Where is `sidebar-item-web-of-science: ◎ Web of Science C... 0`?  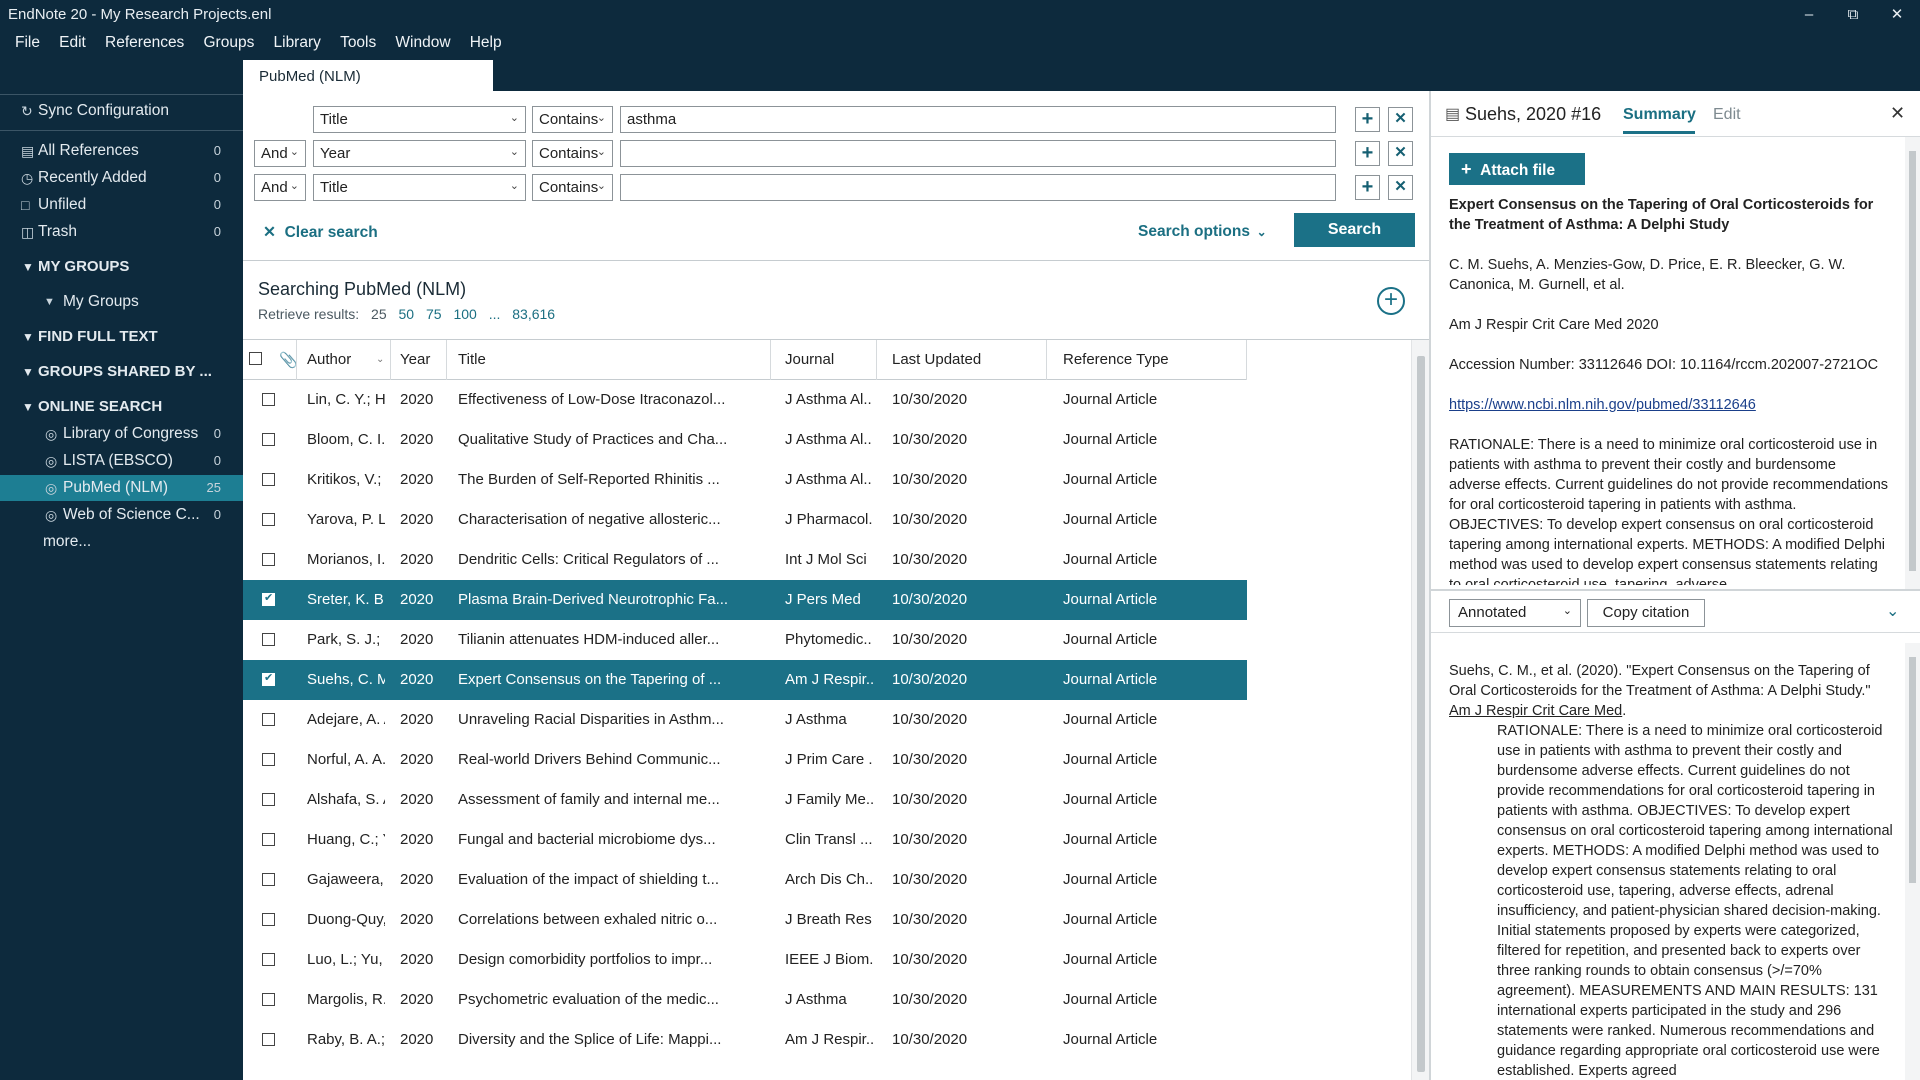 sidebar-item-web-of-science: ◎ Web of Science C... 0 is located at coordinates (121, 515).